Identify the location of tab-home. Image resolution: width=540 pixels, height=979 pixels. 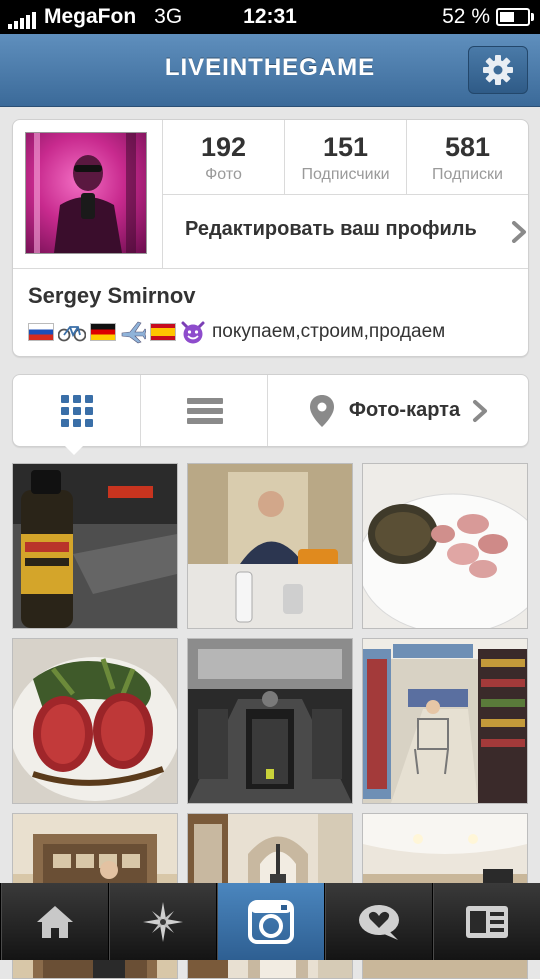
(54, 921).